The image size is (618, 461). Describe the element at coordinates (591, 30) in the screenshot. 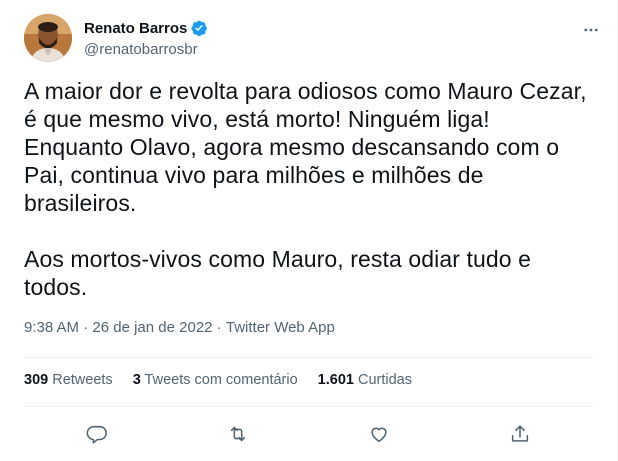

I see `more-horizontal-icon` at that location.